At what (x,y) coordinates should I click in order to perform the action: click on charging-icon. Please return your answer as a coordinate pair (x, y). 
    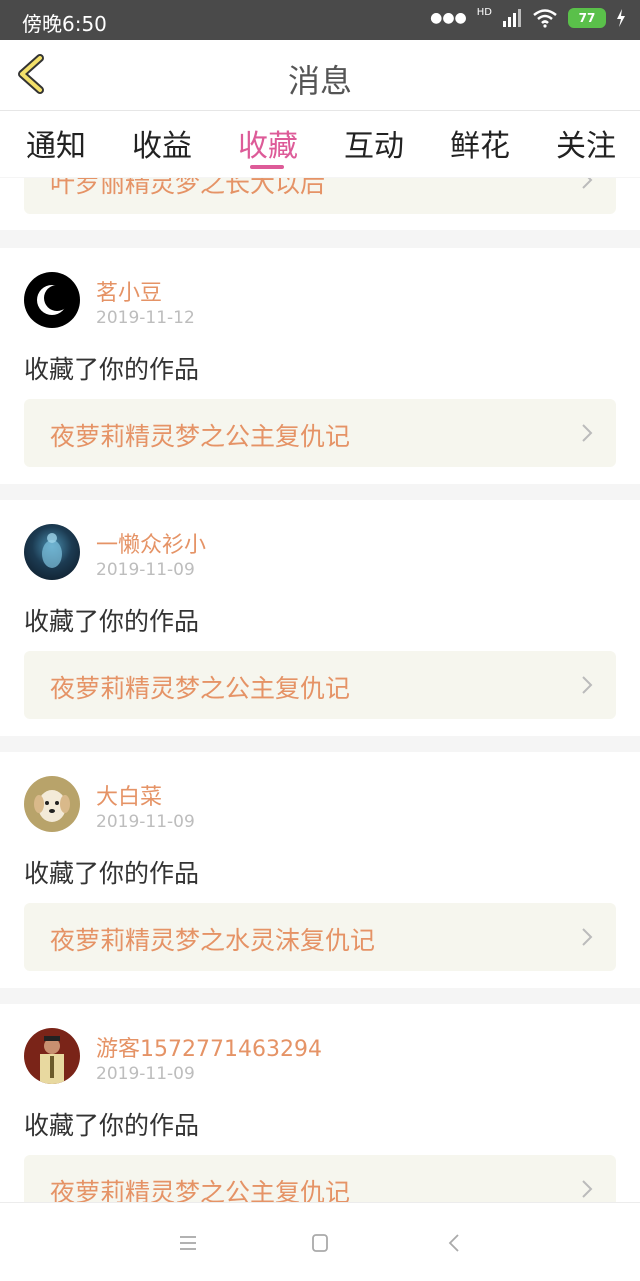
    Looking at the image, I should click on (621, 18).